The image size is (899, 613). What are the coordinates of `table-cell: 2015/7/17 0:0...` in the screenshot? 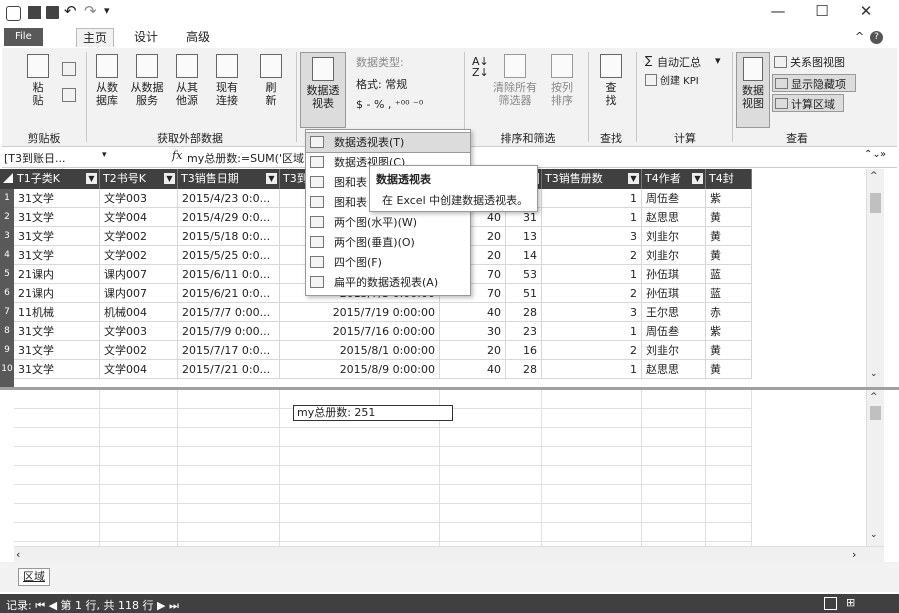 It's located at (229, 350).